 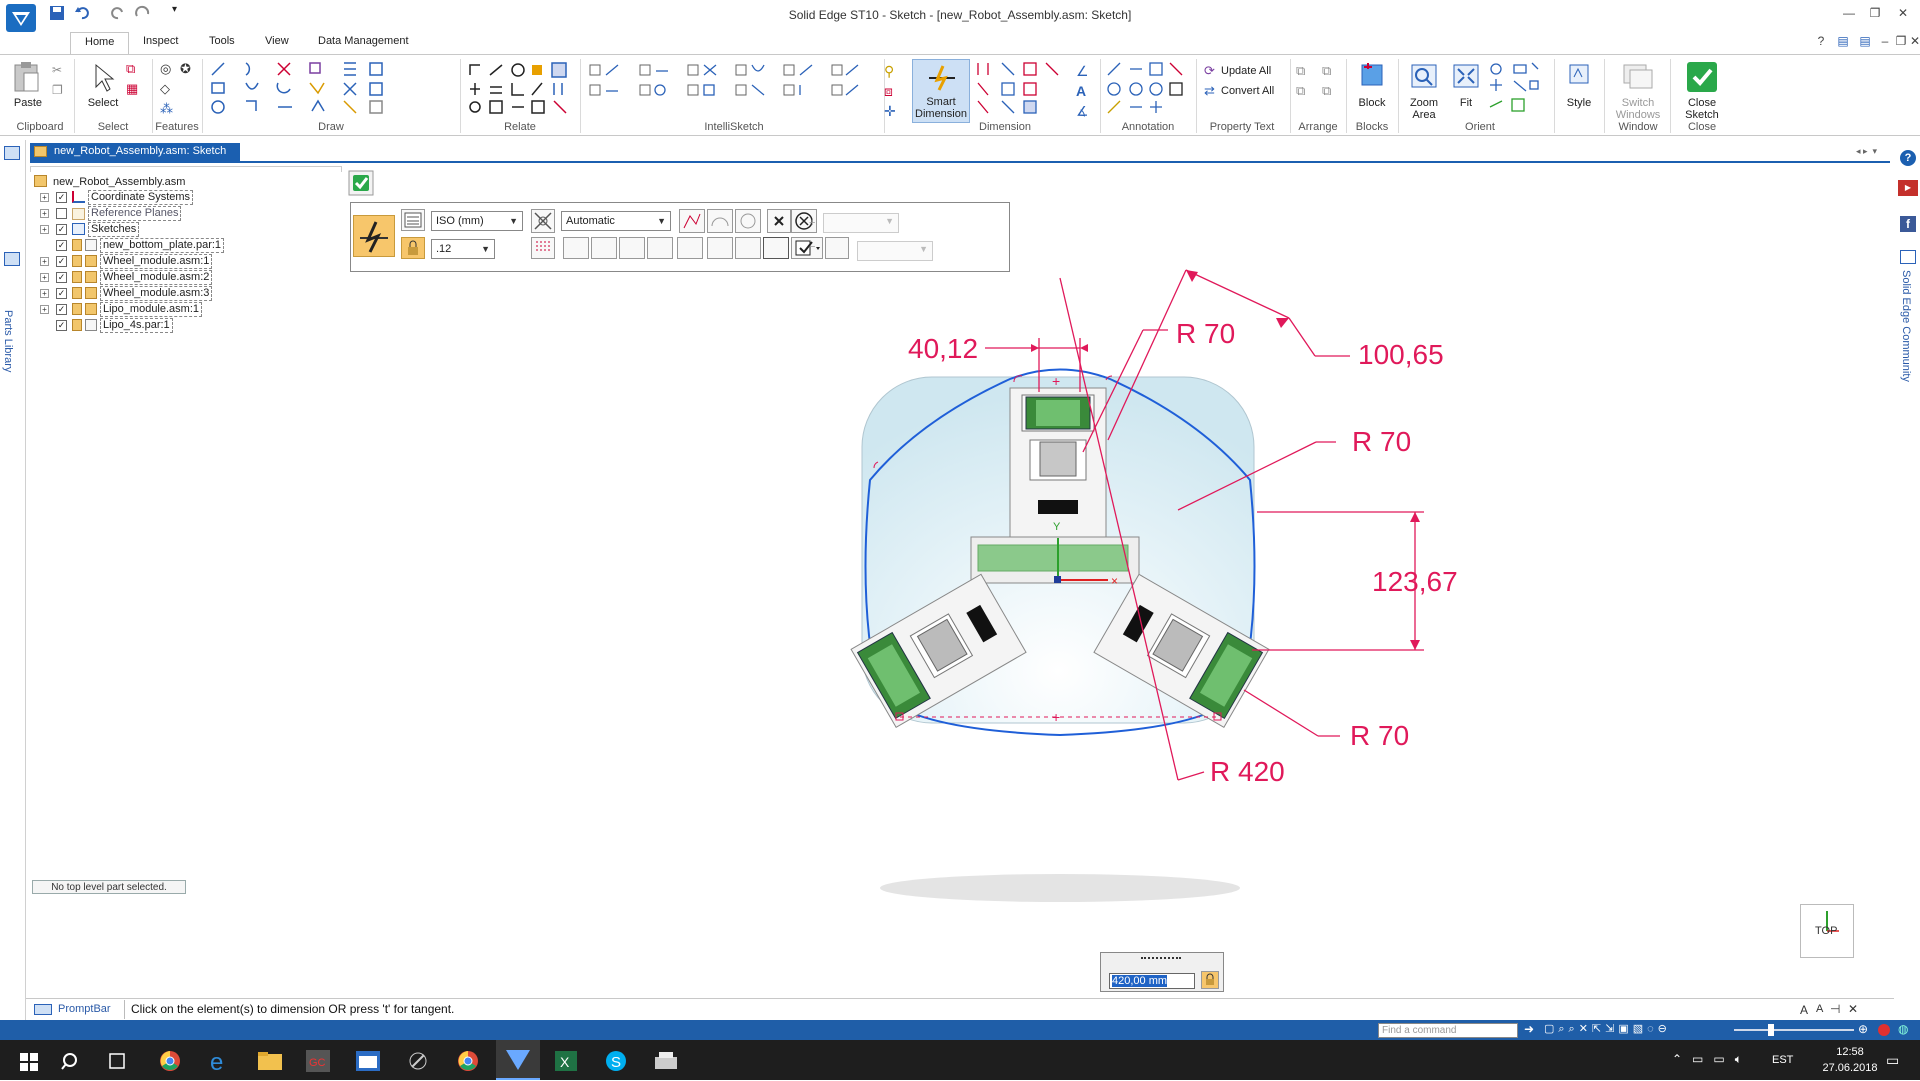 I want to click on arrange2-icon: ⧉, so click(x=1330, y=91).